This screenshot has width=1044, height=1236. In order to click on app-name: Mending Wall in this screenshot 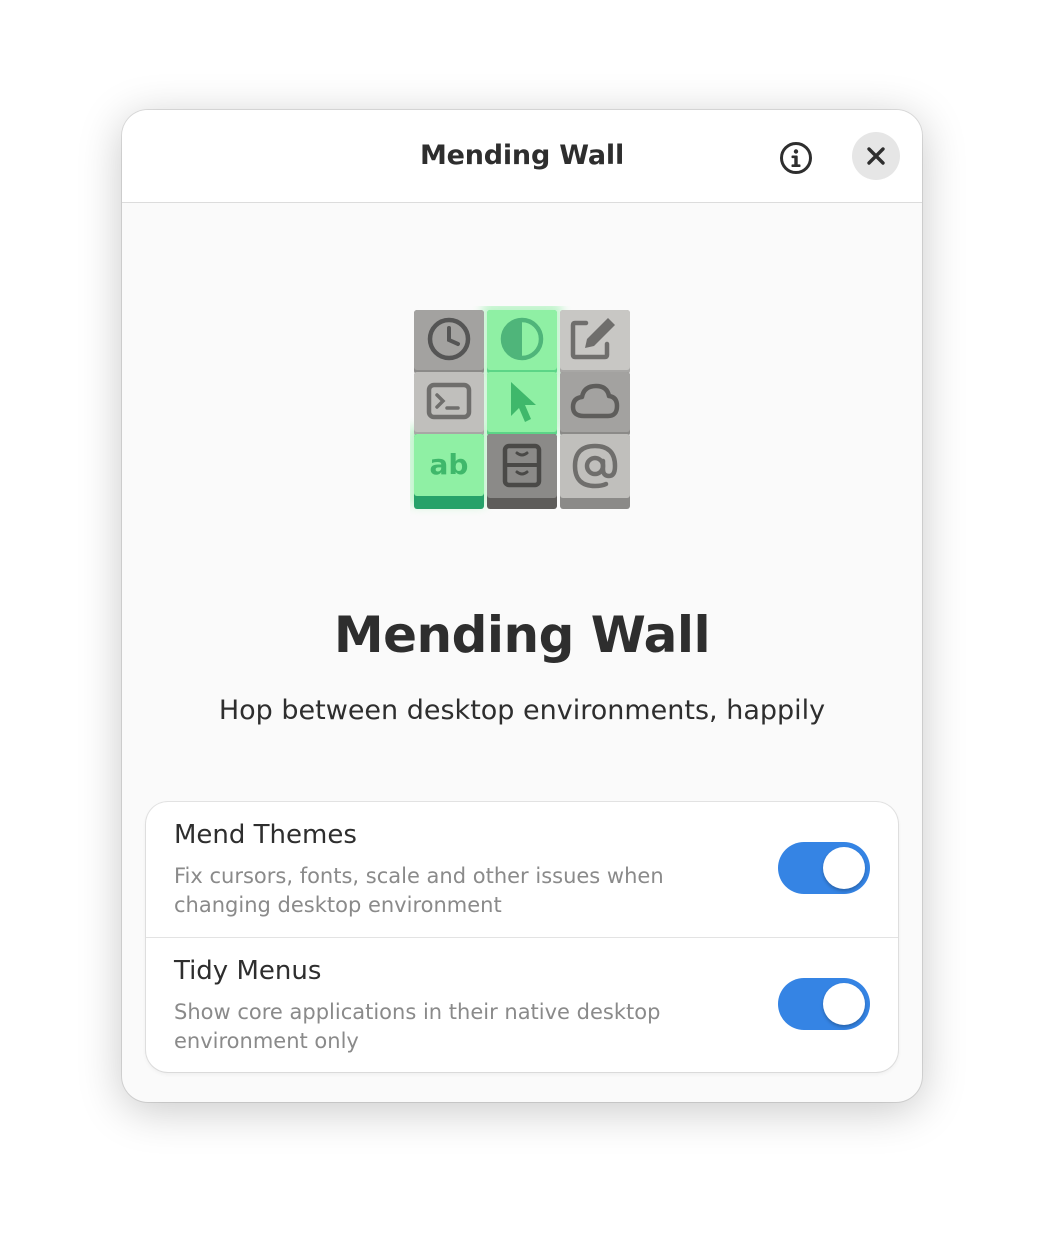, I will do `click(522, 635)`.